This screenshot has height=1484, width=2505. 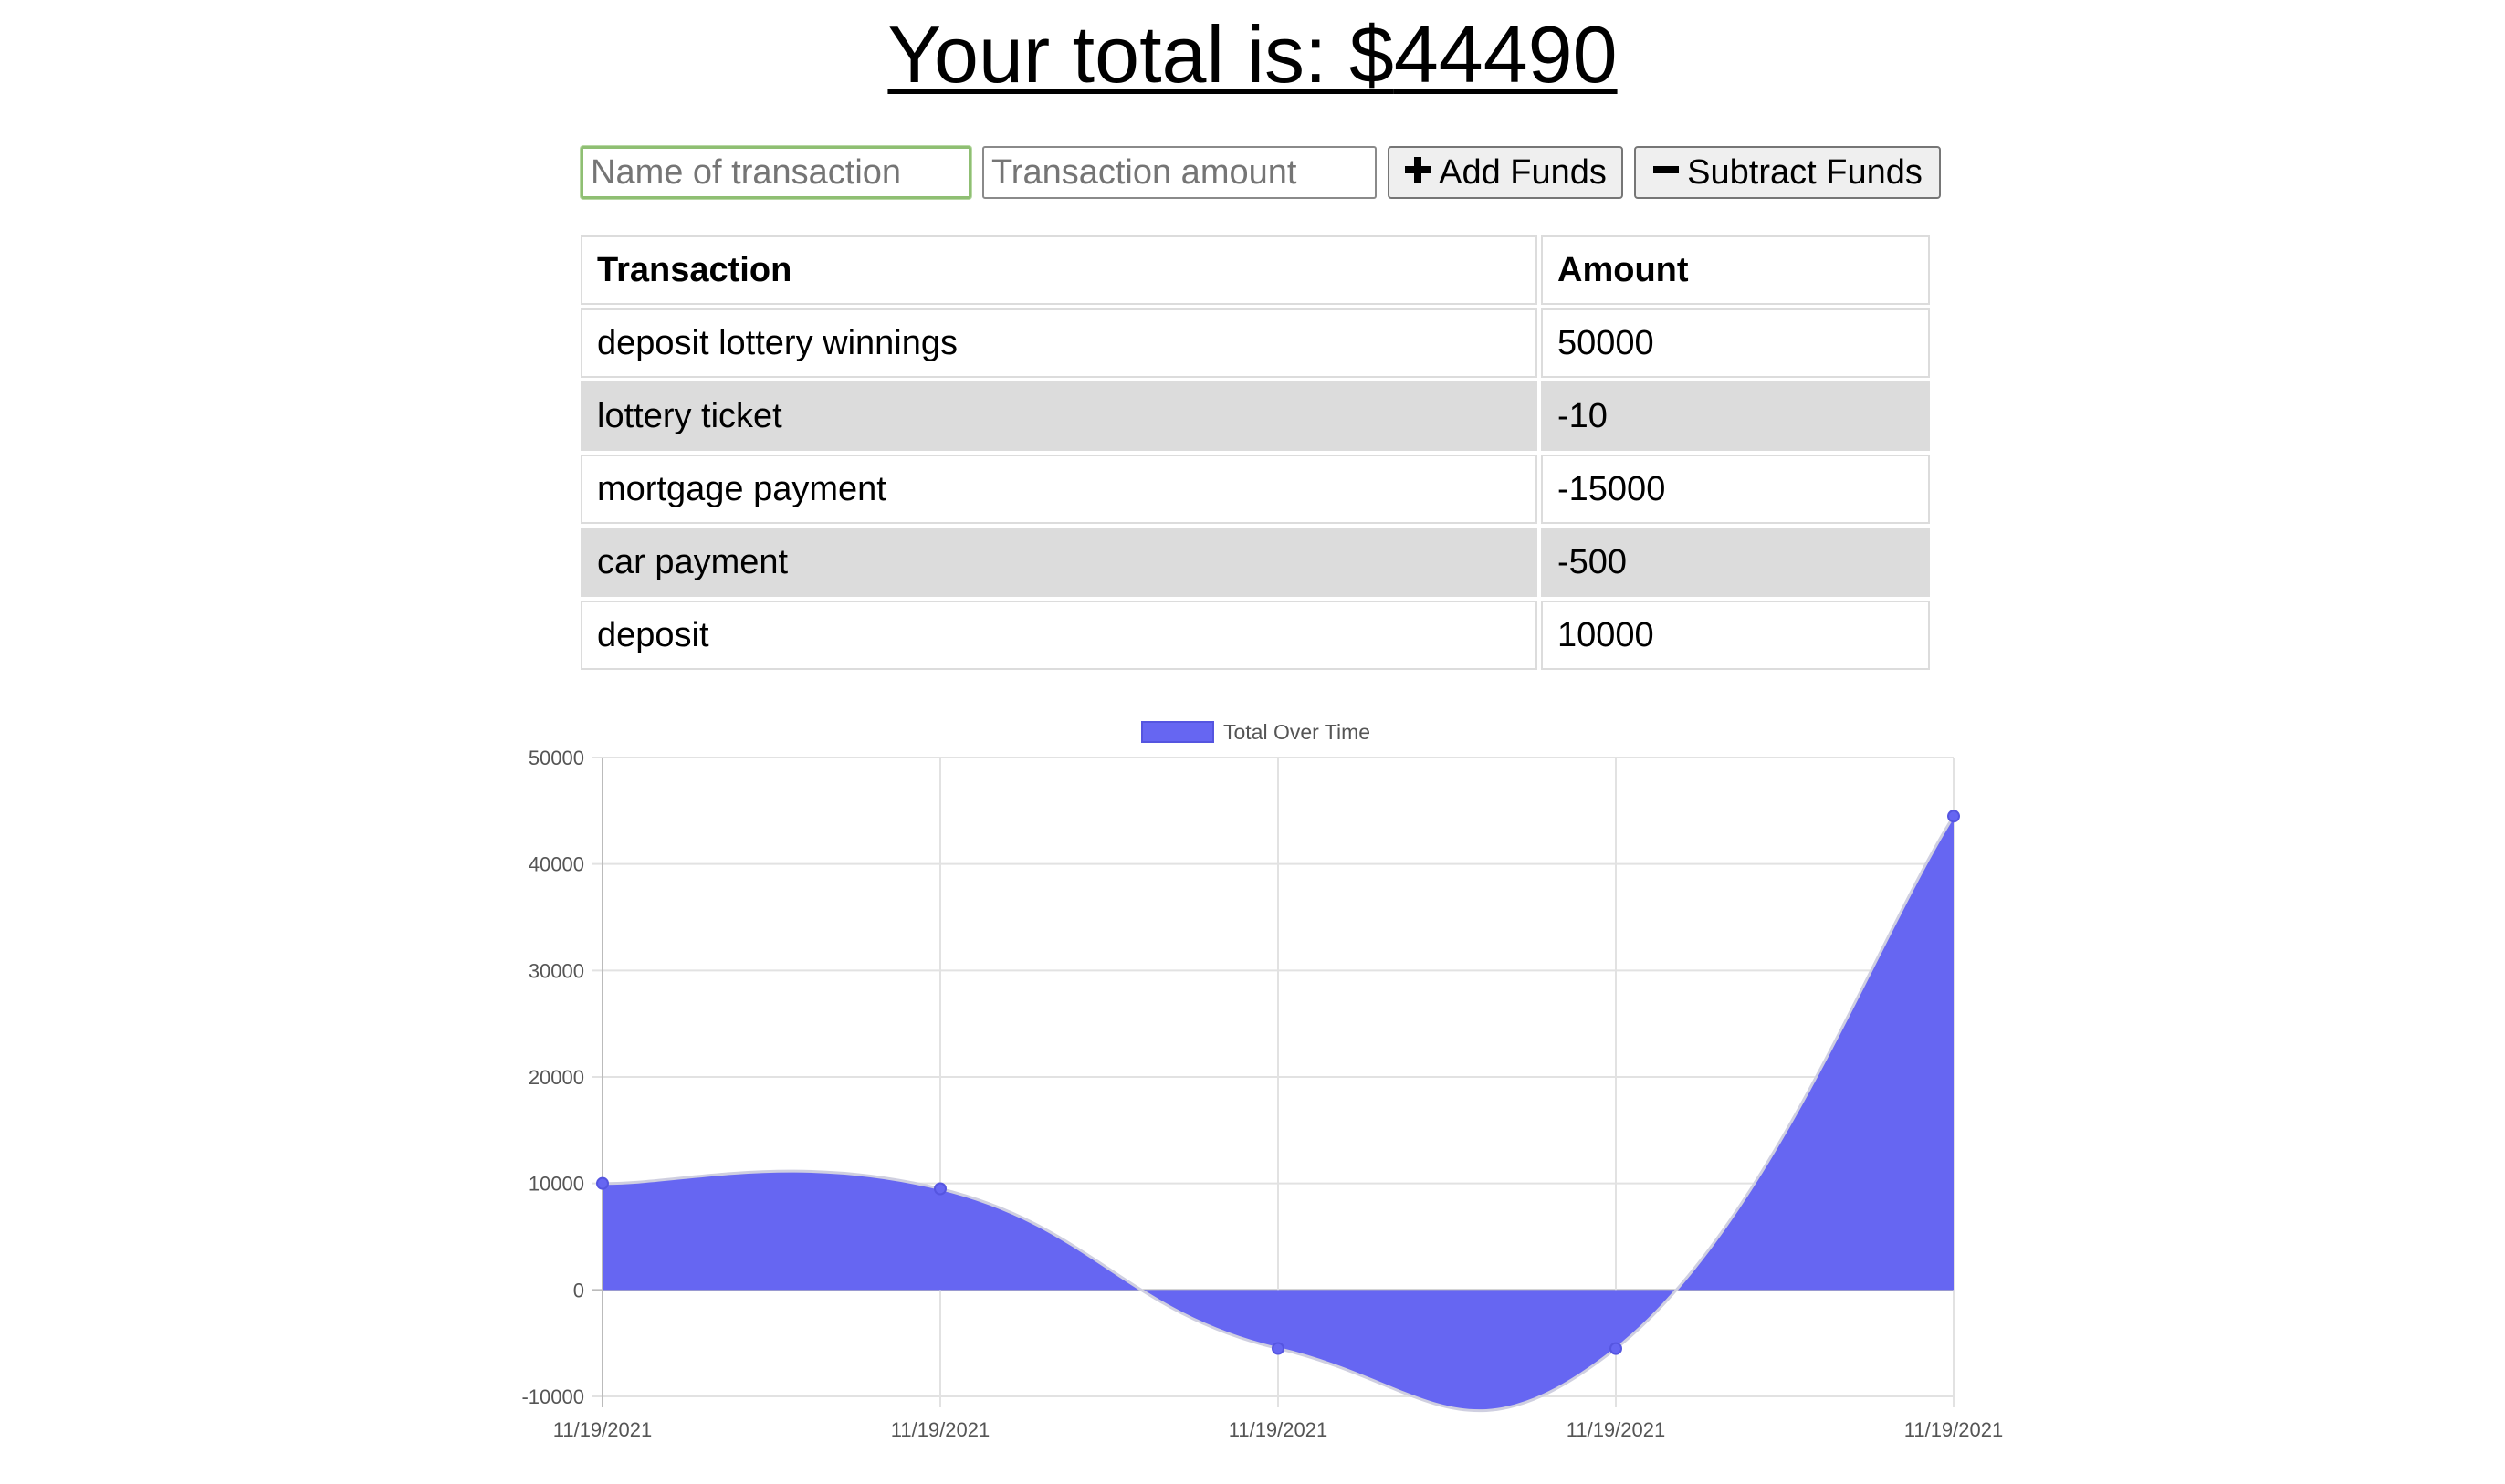 I want to click on add-funds-button: Add Funds, so click(x=1505, y=172).